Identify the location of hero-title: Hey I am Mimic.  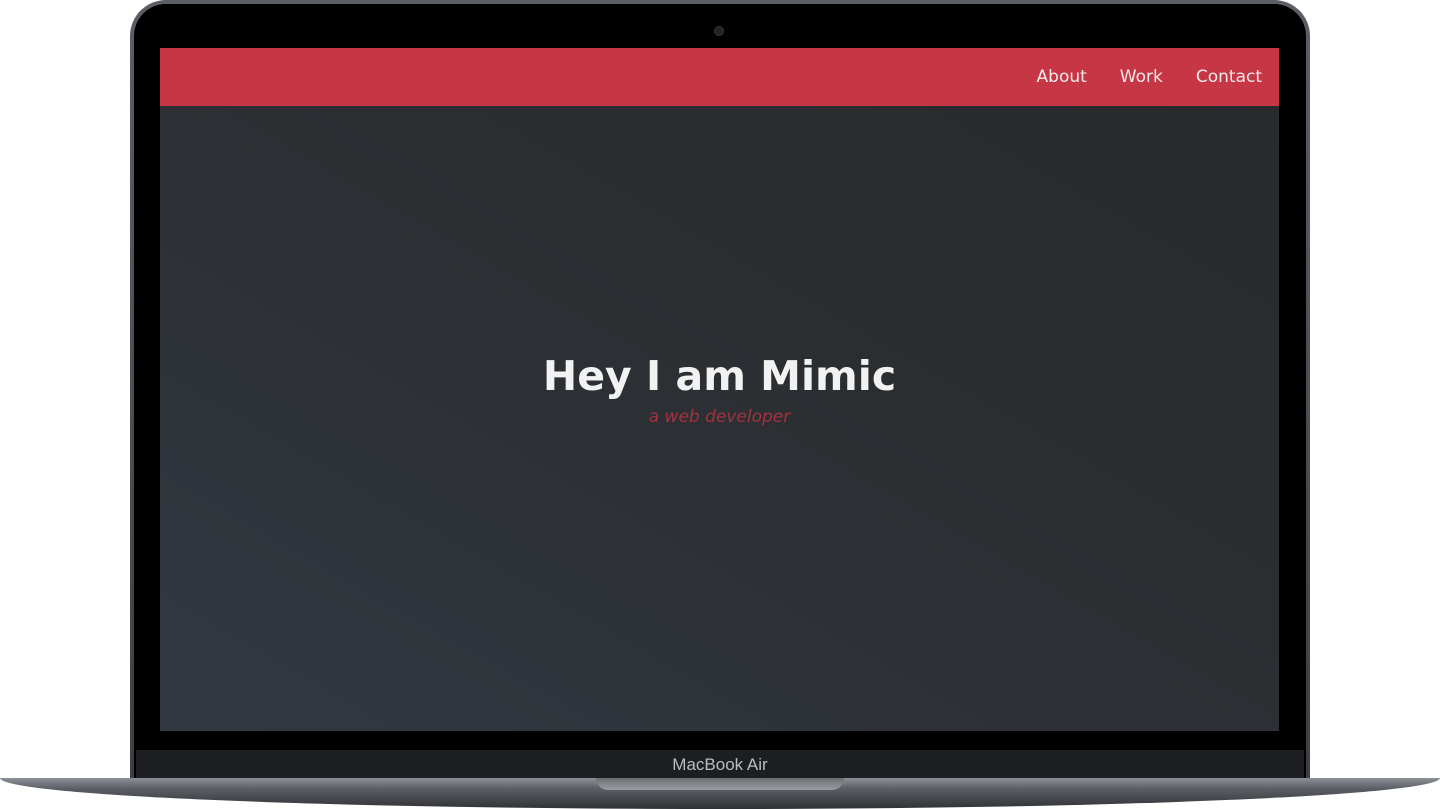
(719, 376).